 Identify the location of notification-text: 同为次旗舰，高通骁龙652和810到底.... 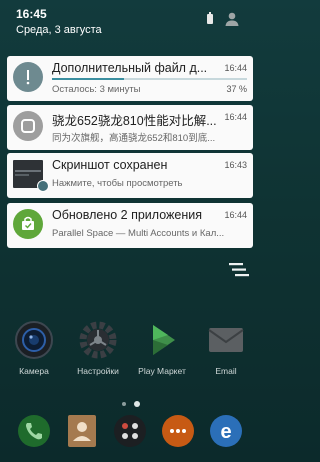
(134, 138).